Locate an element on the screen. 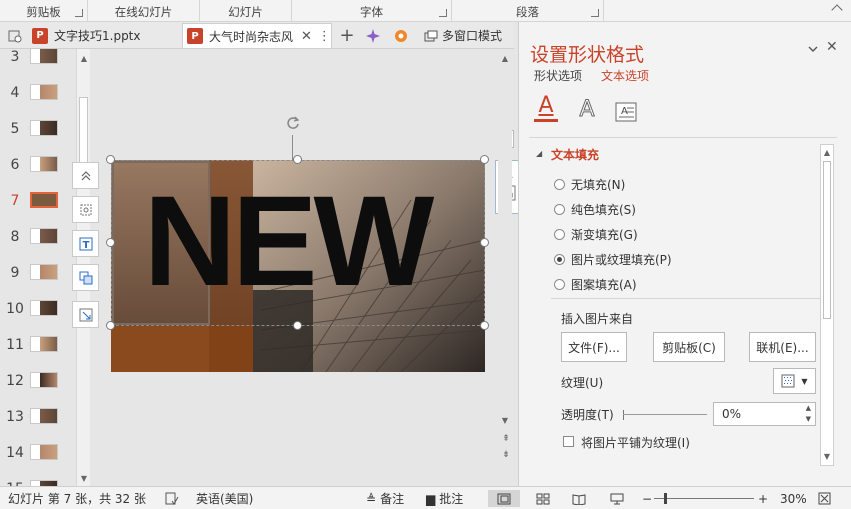 Image resolution: width=851 pixels, height=509 pixels. text-box-button: T is located at coordinates (85, 243).